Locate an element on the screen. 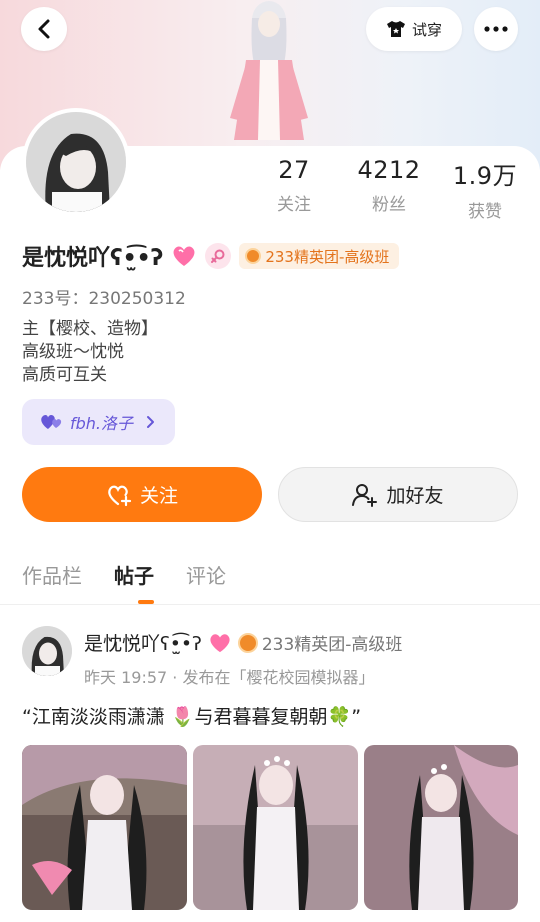  tab-works: 作品栏 is located at coordinates (52, 574).